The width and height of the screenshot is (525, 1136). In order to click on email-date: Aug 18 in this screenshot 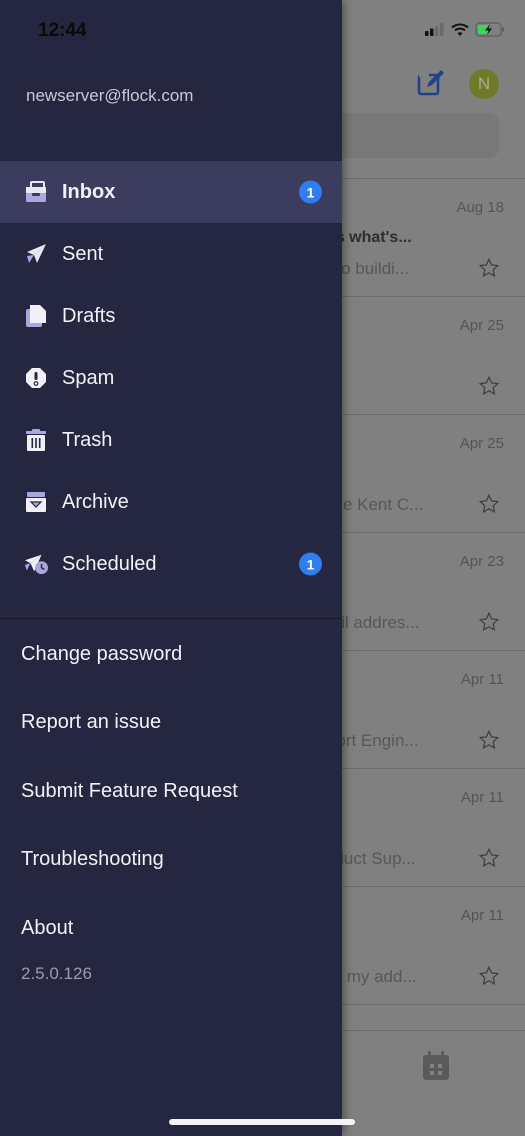, I will do `click(480, 207)`.